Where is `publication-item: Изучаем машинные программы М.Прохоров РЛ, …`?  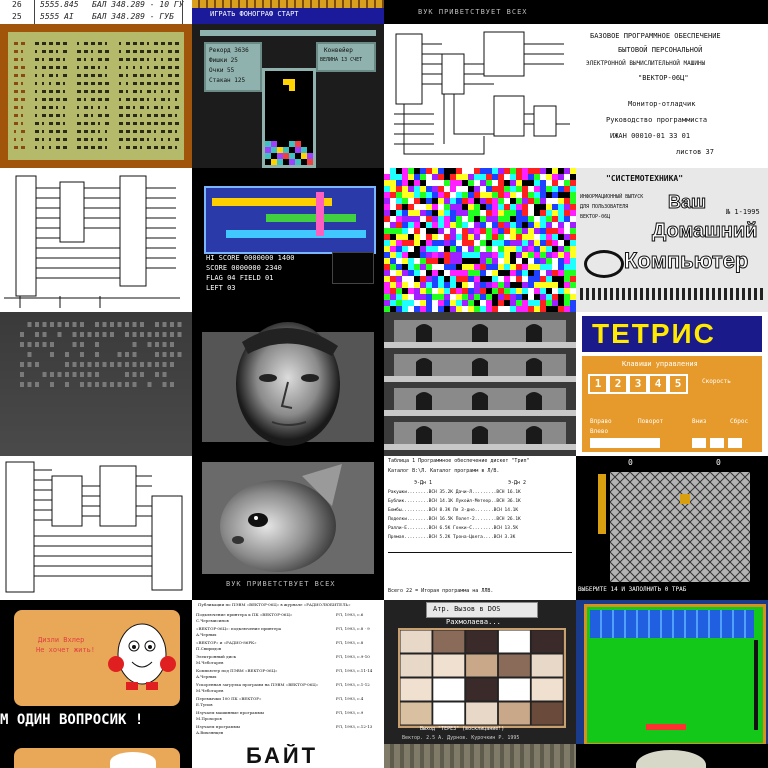
publication-item: Изучаем машинные программы М.Прохоров РЛ, … is located at coordinates (288, 717).